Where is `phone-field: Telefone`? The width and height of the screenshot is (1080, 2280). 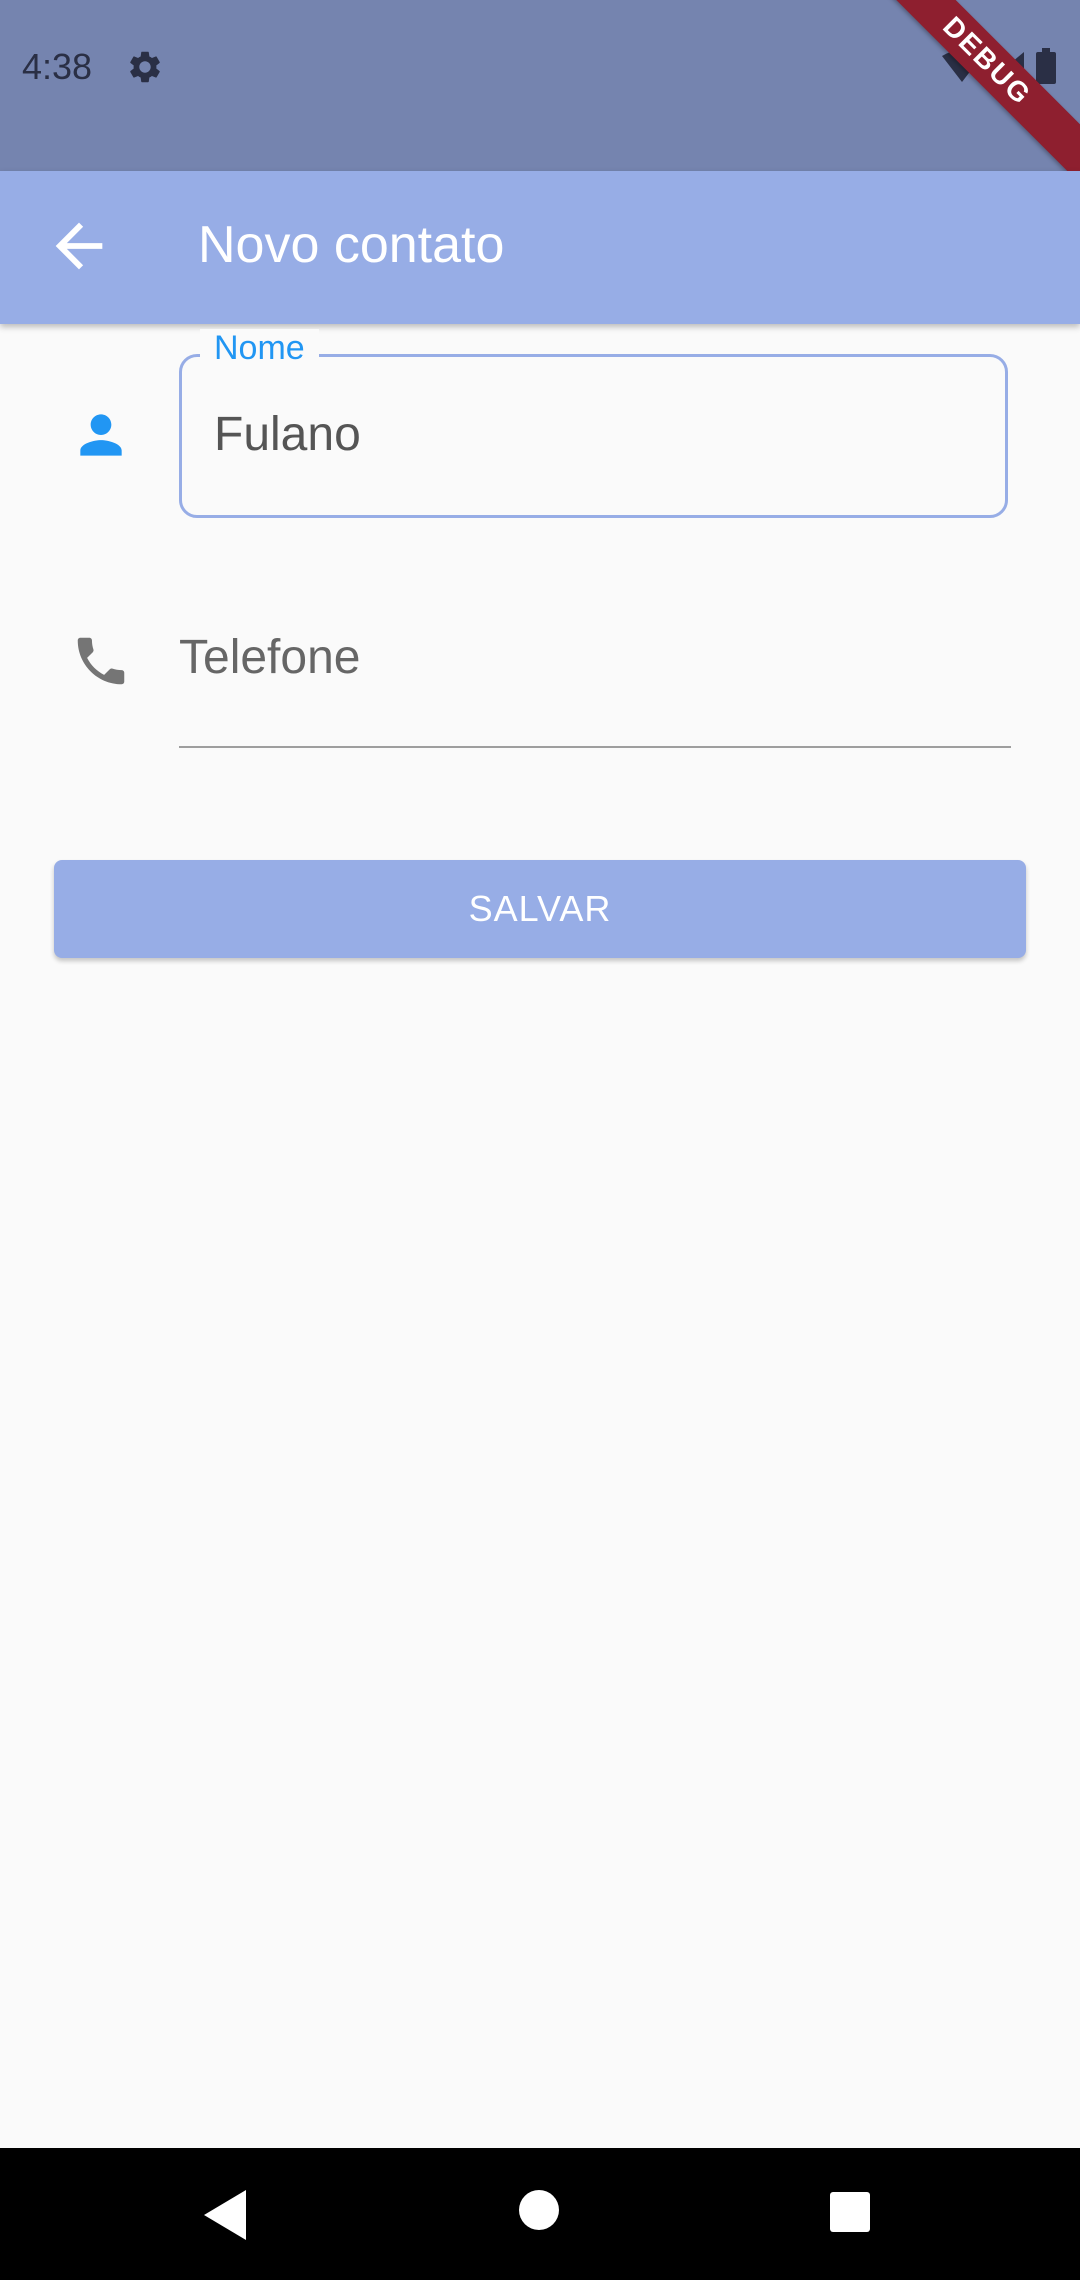
phone-field: Telefone is located at coordinates (595, 684).